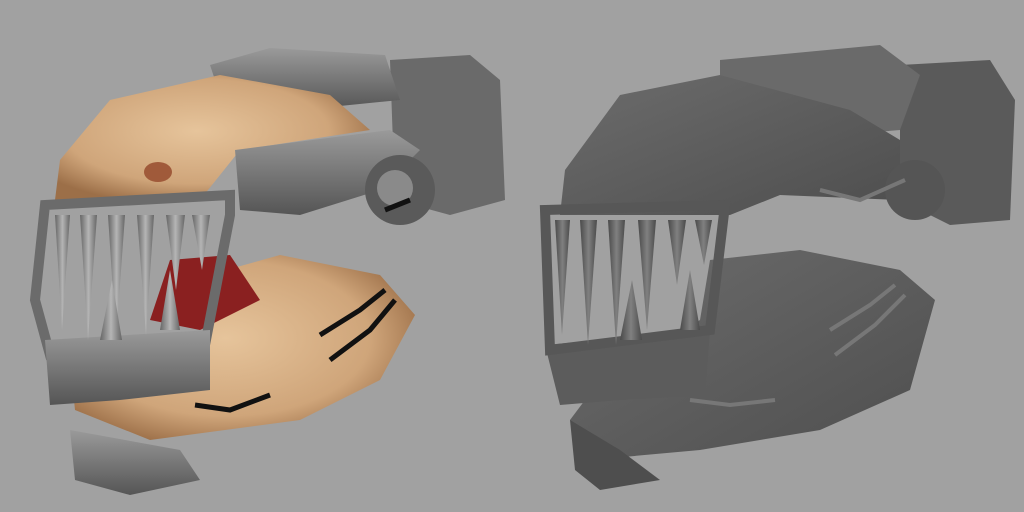 This screenshot has width=1024, height=512. What do you see at coordinates (158, 172) in the screenshot?
I see `eye` at bounding box center [158, 172].